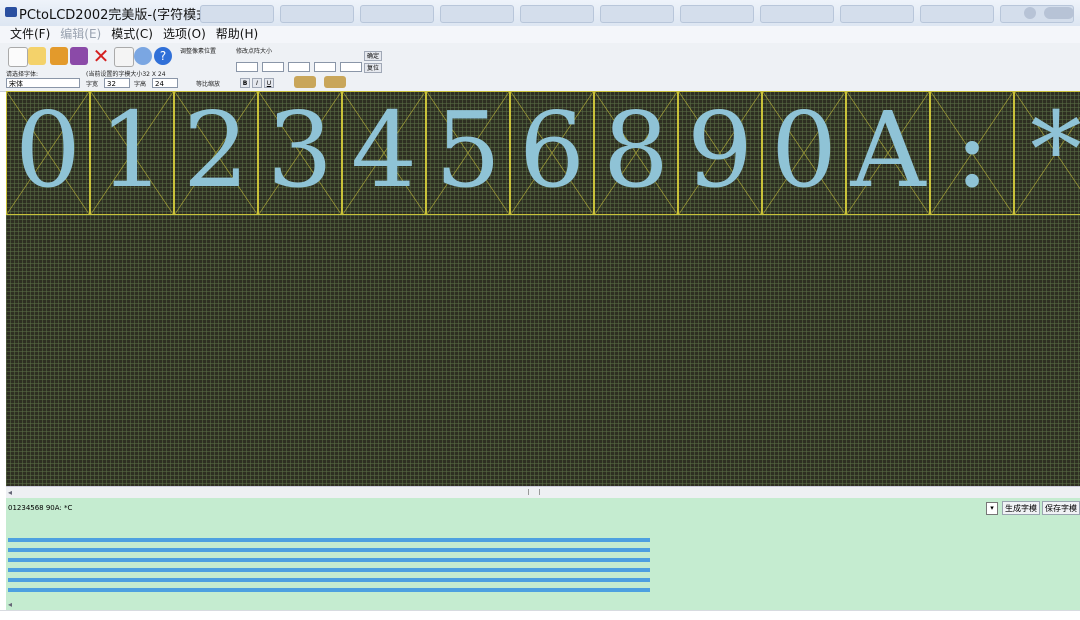  I want to click on width-select: 32, so click(117, 83).